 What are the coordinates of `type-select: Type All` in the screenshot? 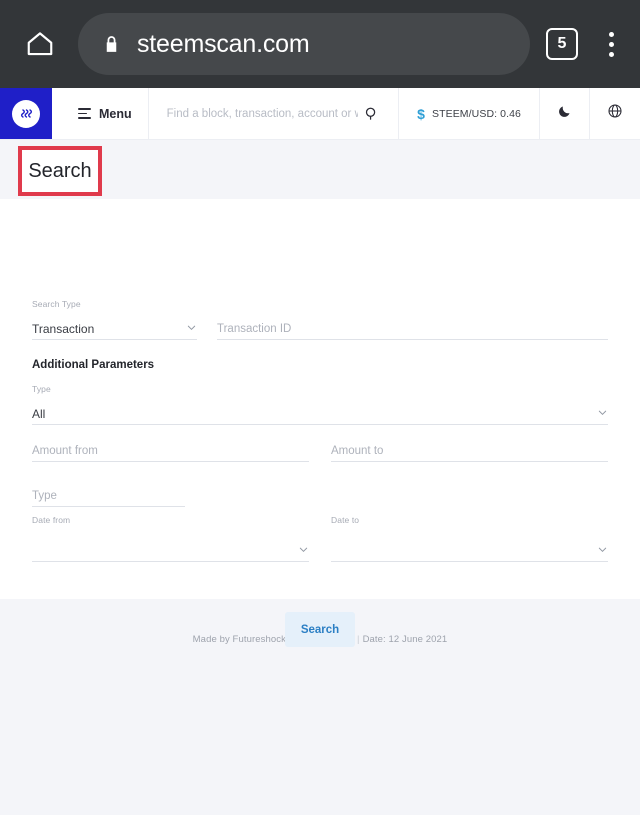 It's located at (320, 404).